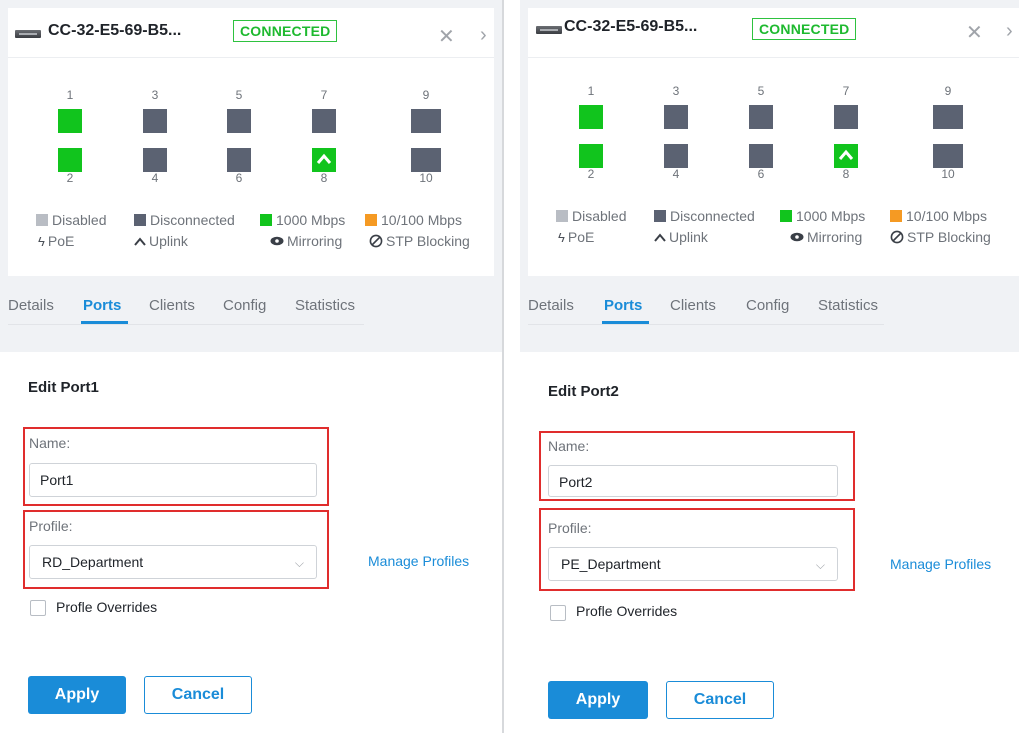 This screenshot has width=1019, height=733. I want to click on swatch-disabled, so click(42, 220).